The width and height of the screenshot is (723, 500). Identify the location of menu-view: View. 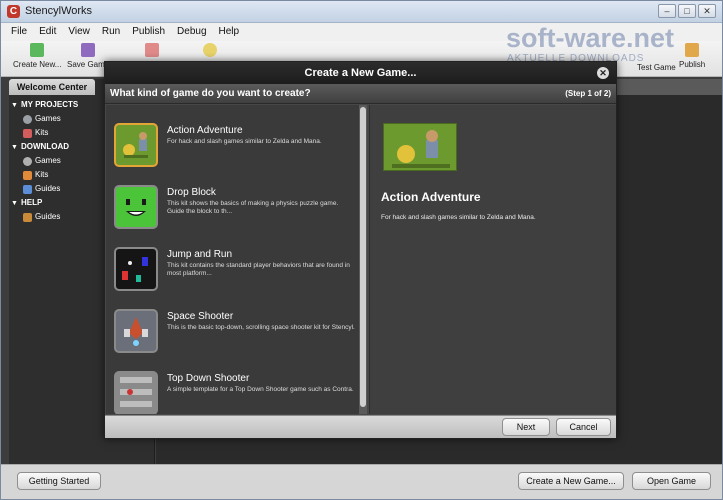
(79, 32).